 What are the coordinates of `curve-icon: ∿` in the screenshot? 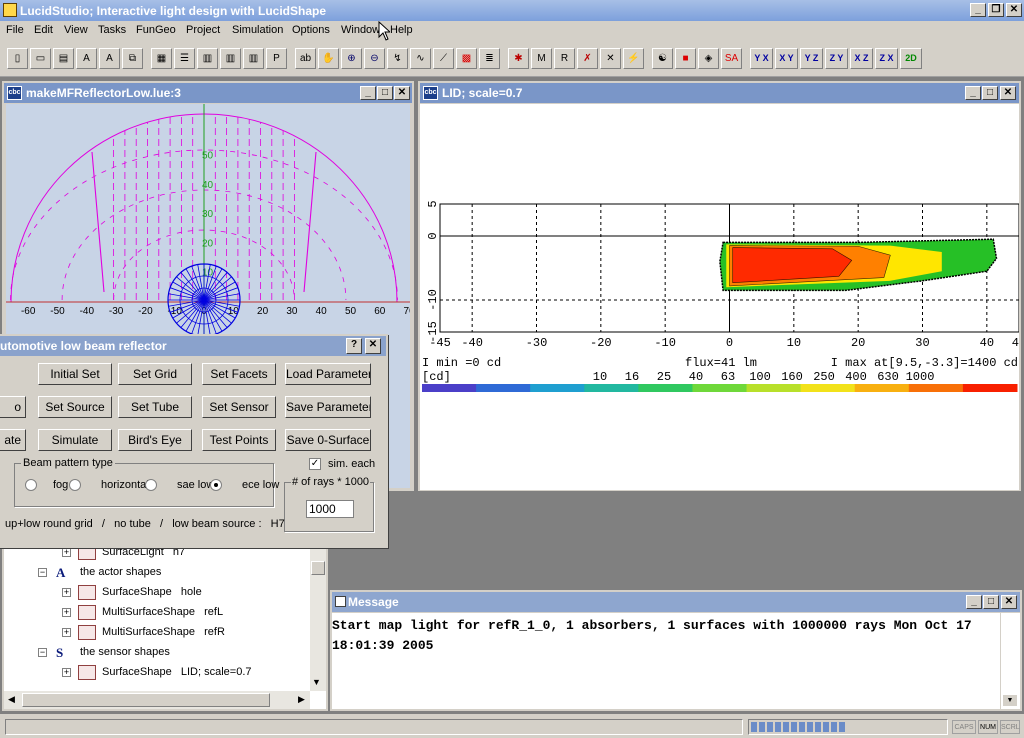 It's located at (420, 58).